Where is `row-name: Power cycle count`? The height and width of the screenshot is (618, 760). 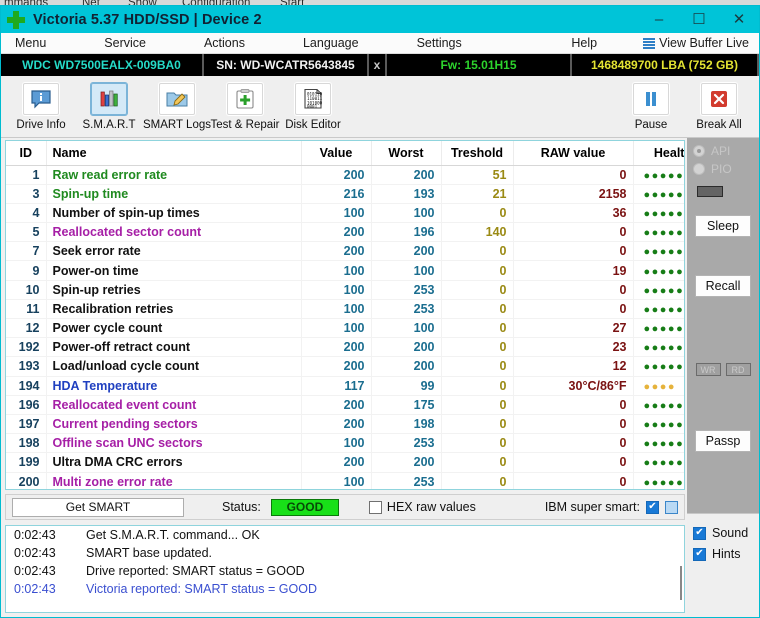 row-name: Power cycle count is located at coordinates (174, 328).